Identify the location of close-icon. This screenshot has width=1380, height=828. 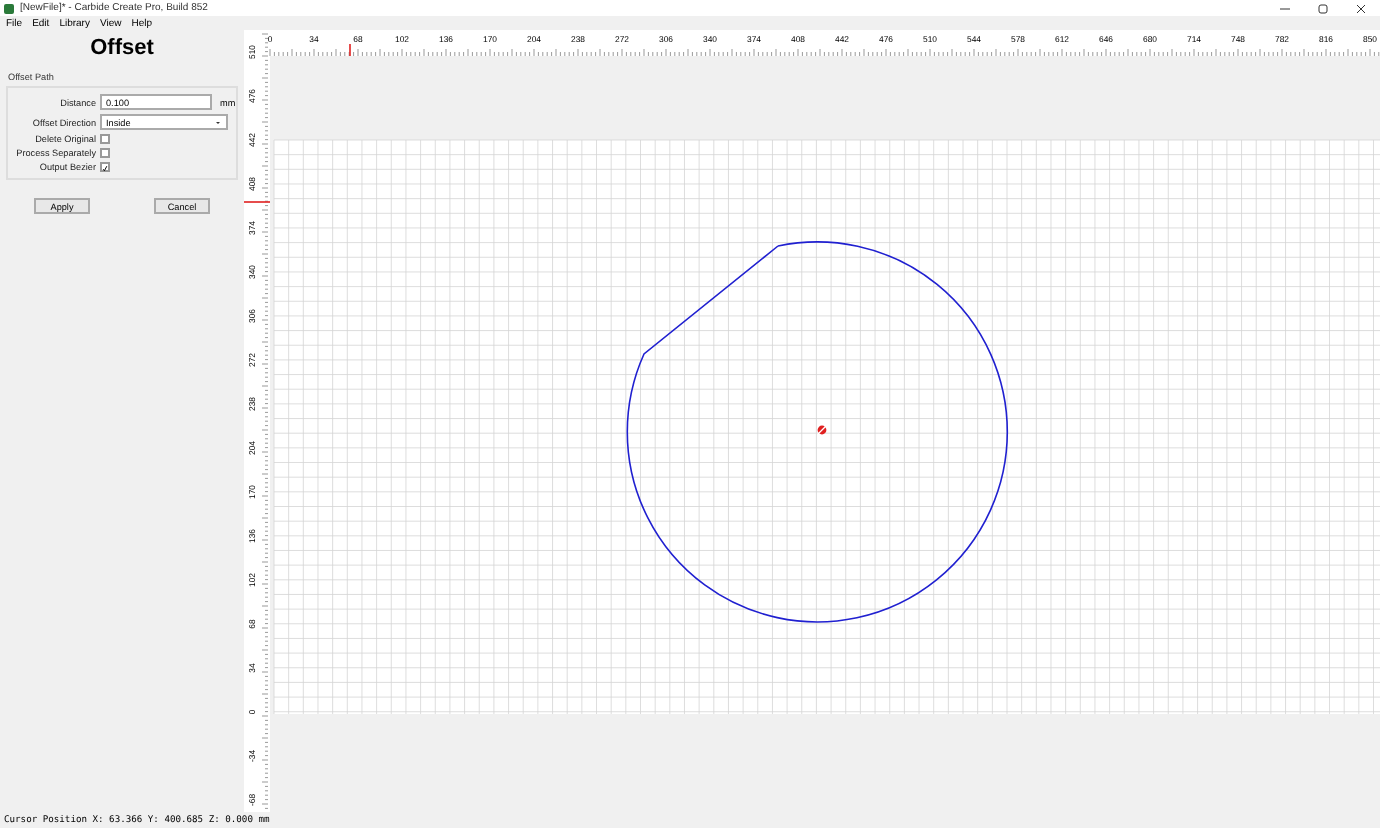
(1361, 8).